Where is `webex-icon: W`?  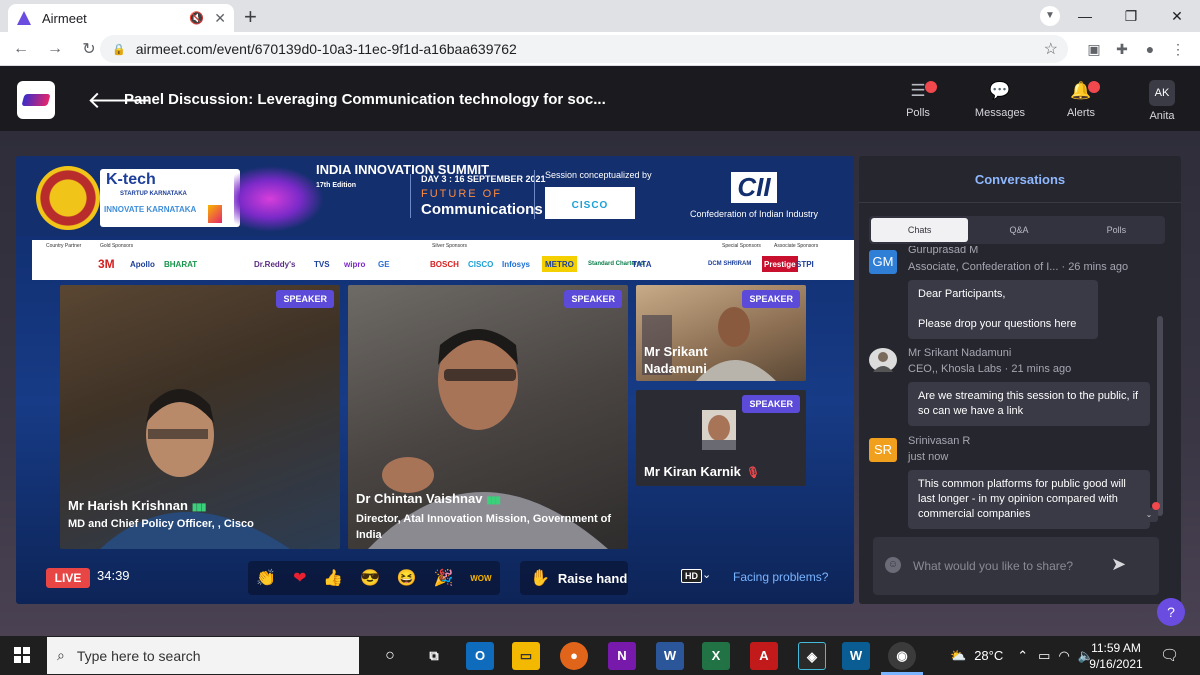
webex-icon: W is located at coordinates (856, 656).